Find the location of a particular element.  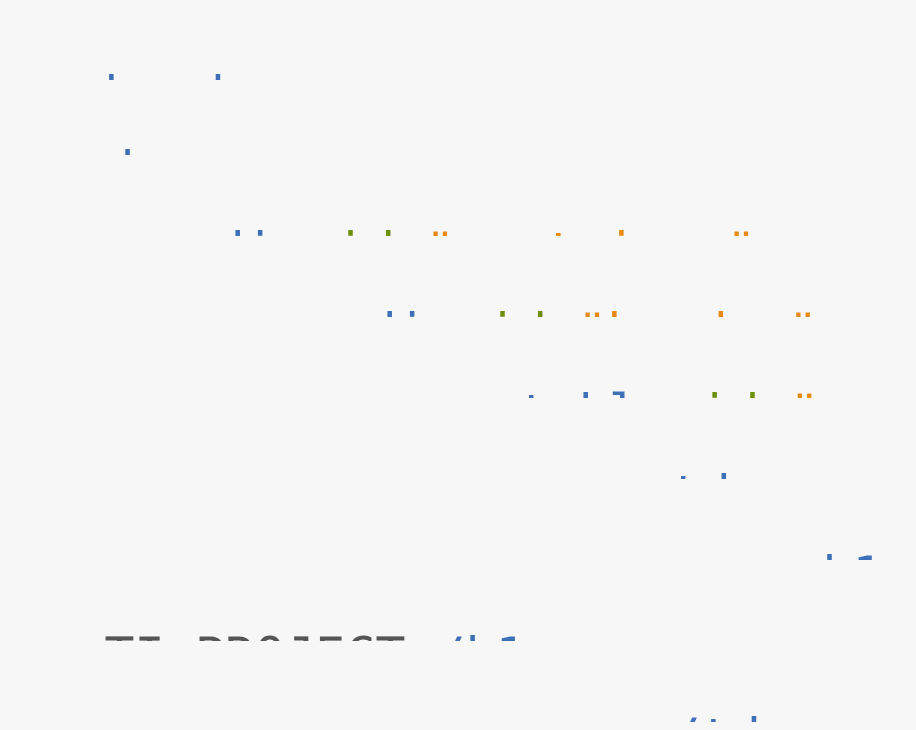

tag-token: dy> is located at coordinates (149, 148).